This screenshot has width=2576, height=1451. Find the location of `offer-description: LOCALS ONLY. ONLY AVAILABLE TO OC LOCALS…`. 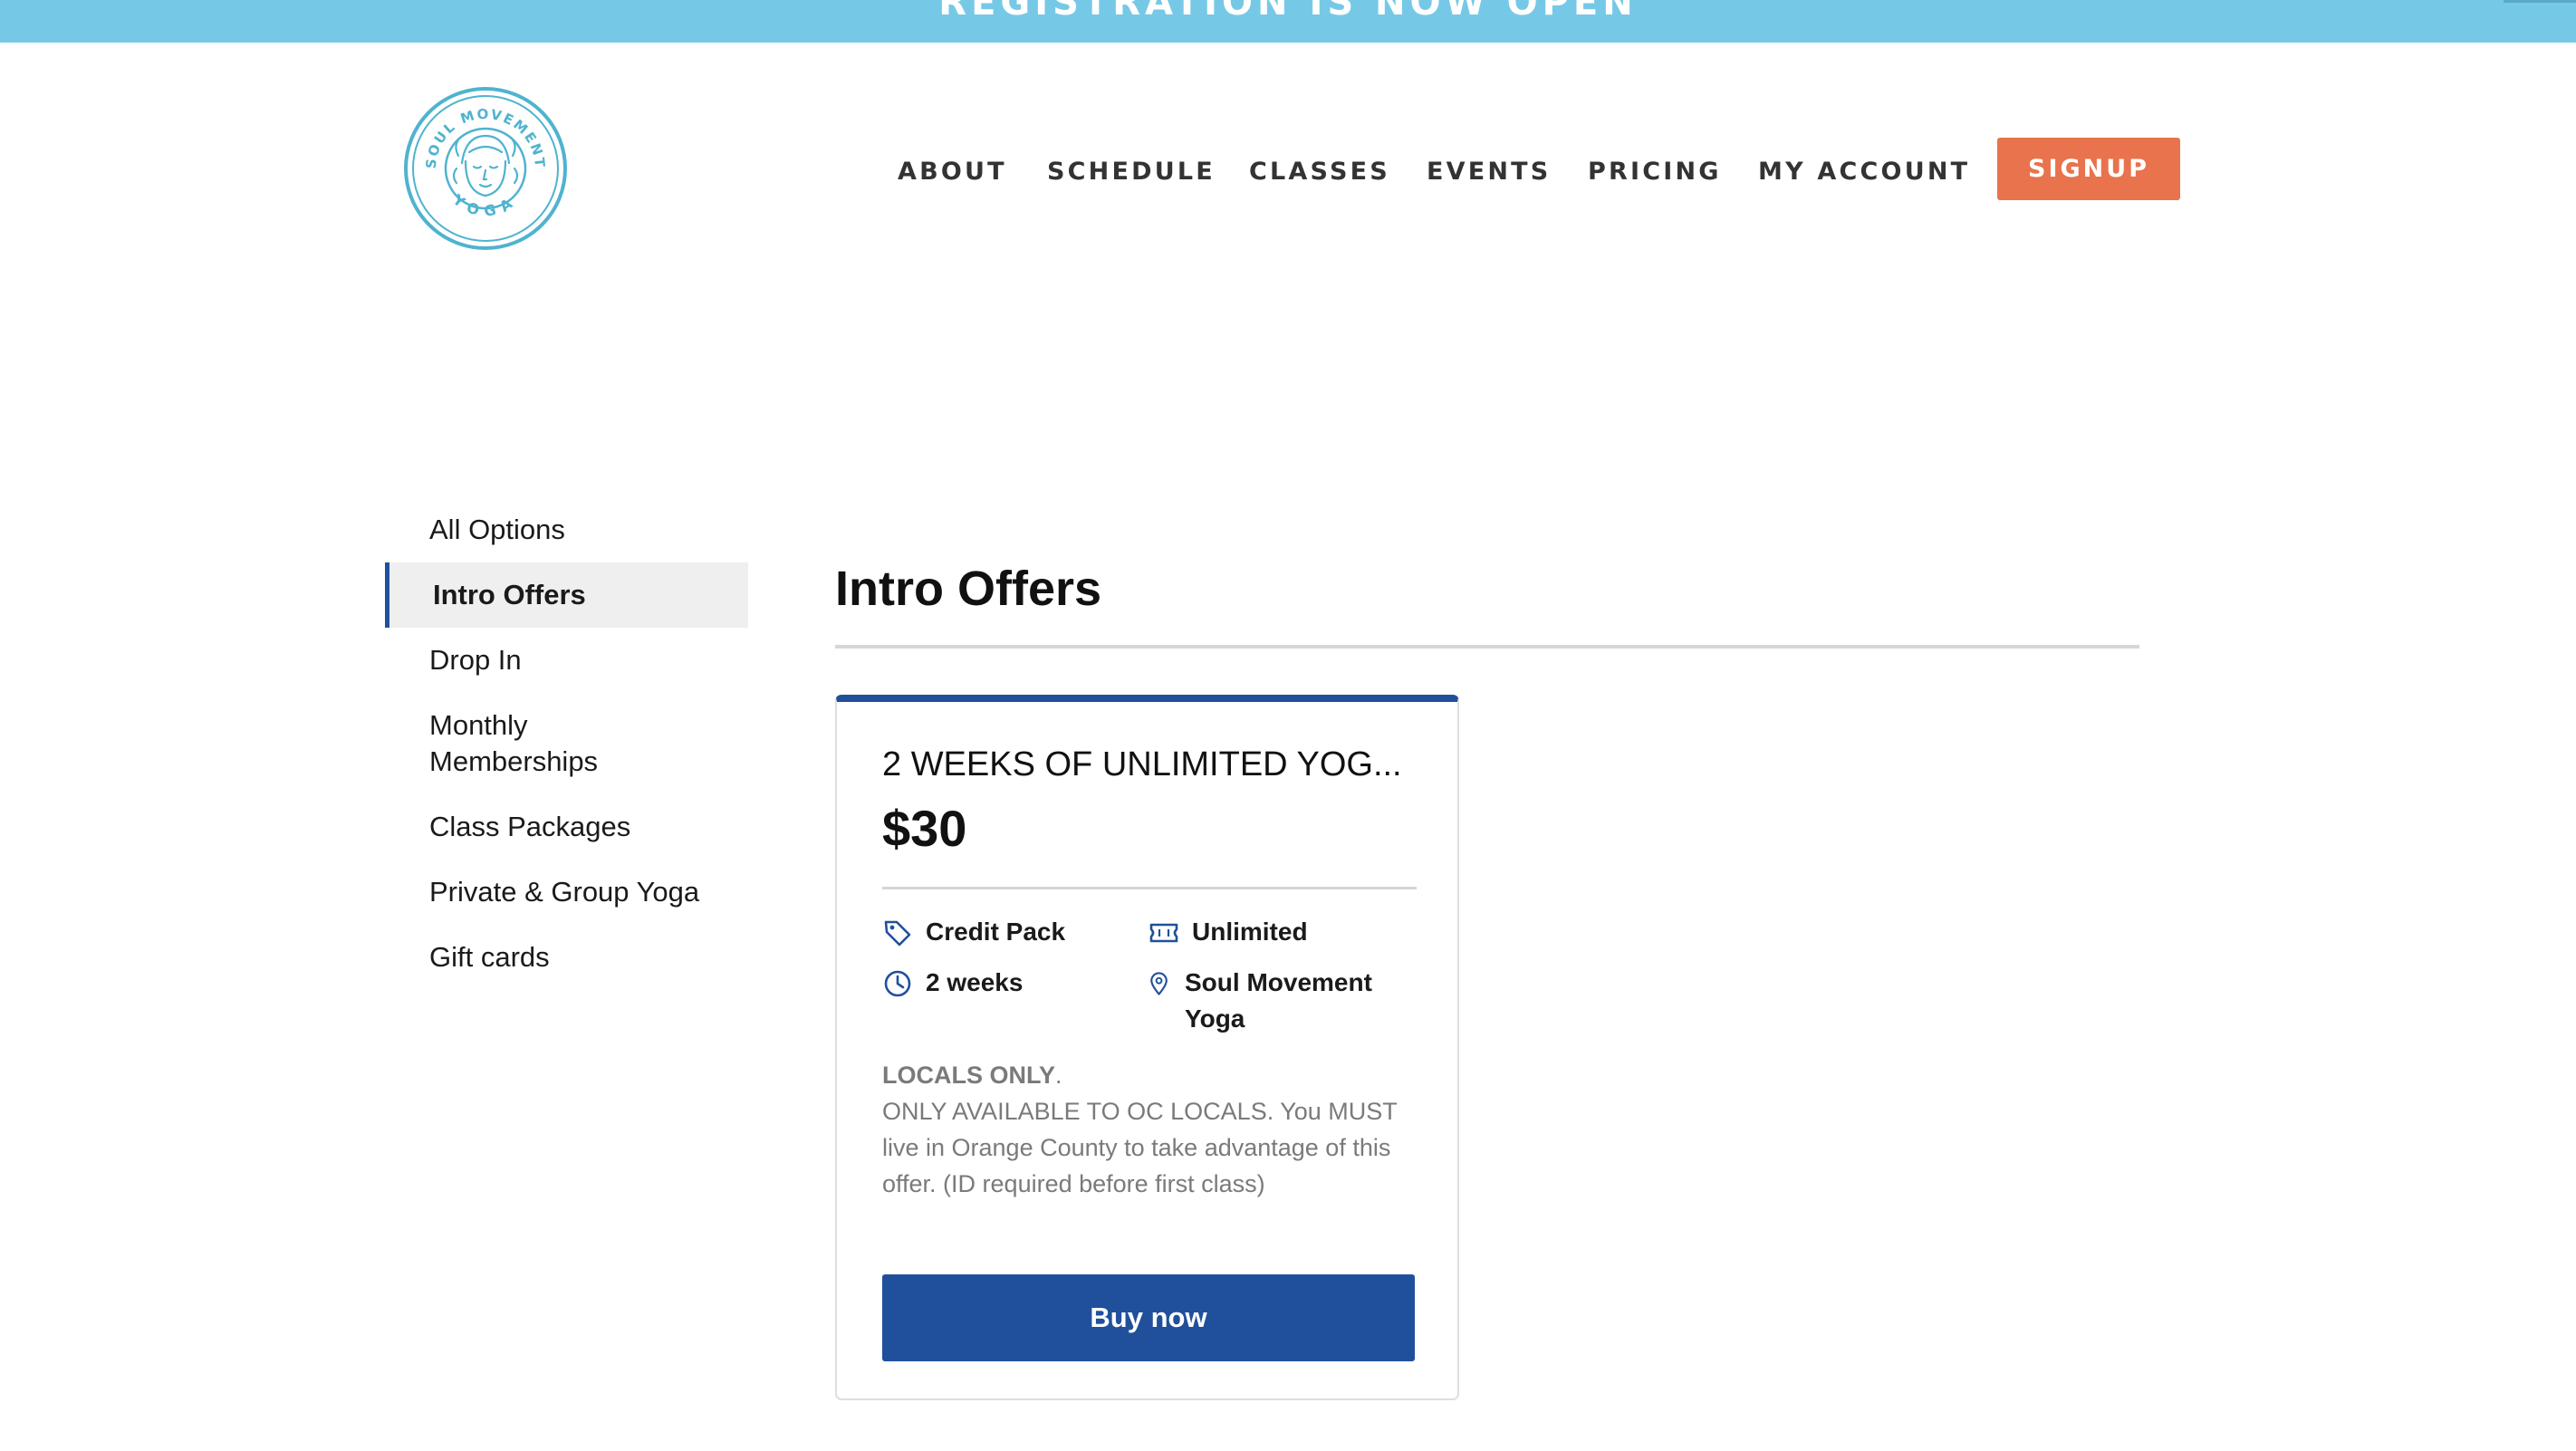

offer-description: LOCALS ONLY. ONLY AVAILABLE TO OC LOCALS… is located at coordinates (1149, 1129).